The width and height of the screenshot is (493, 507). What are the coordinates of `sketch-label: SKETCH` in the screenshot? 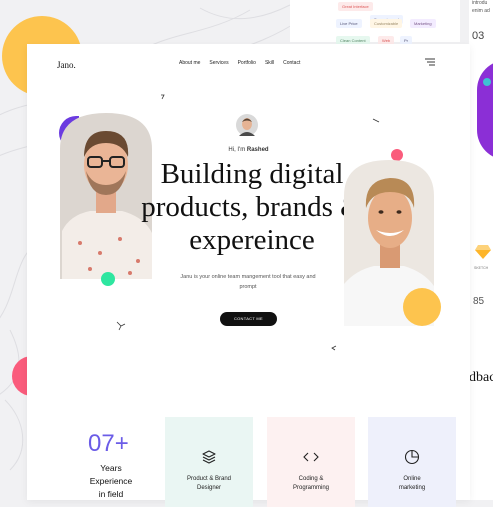 It's located at (481, 268).